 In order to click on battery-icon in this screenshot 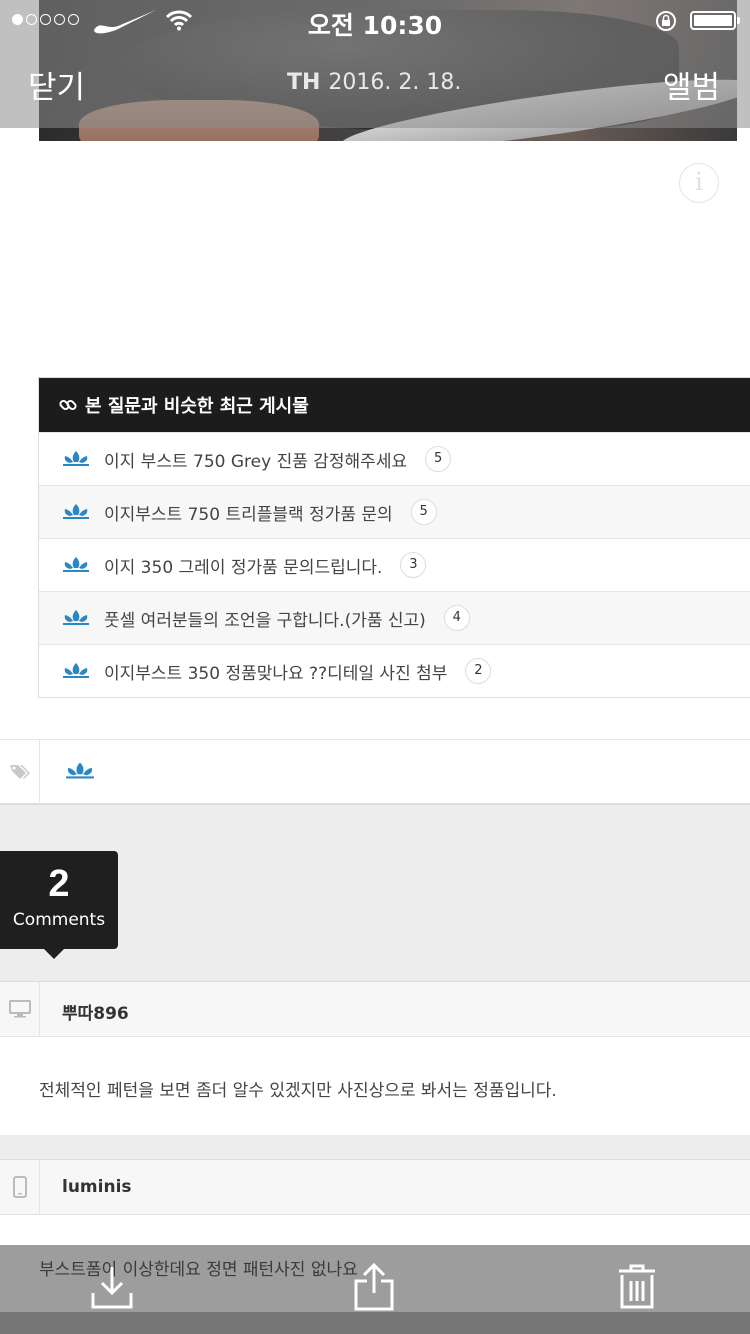, I will do `click(715, 20)`.